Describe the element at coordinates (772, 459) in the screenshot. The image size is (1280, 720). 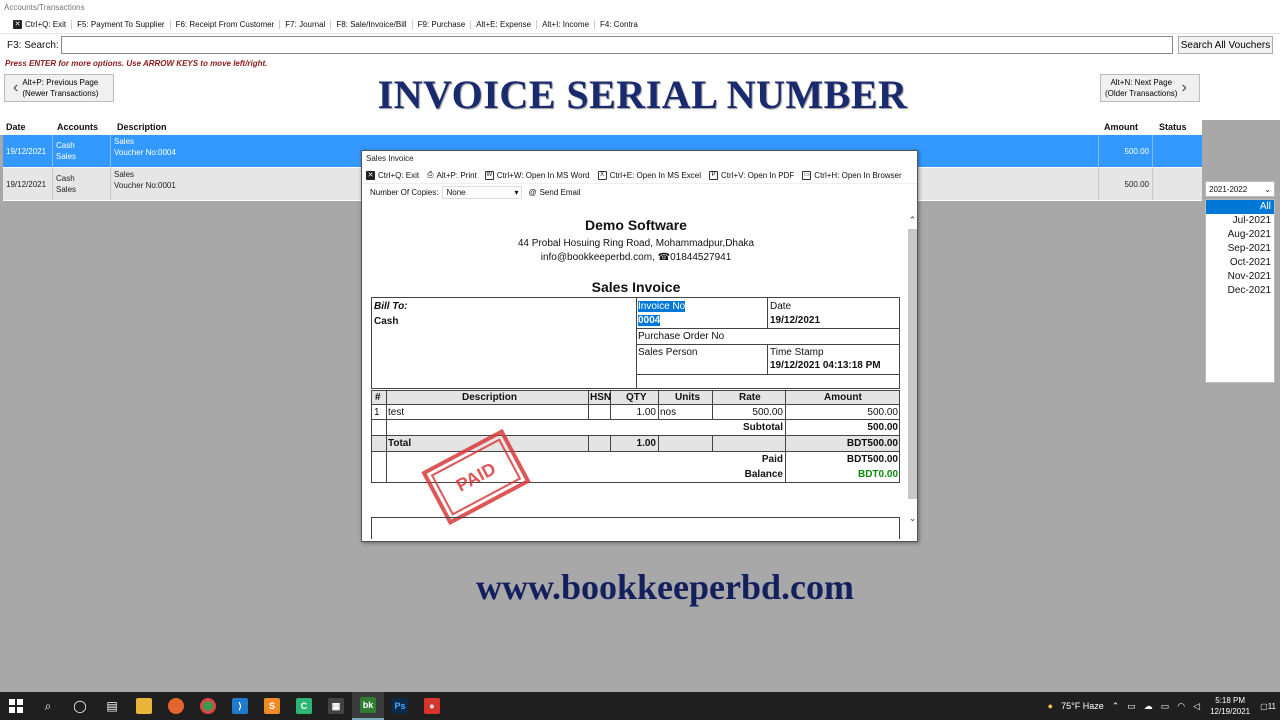
I see `paid-label: Paid` at that location.